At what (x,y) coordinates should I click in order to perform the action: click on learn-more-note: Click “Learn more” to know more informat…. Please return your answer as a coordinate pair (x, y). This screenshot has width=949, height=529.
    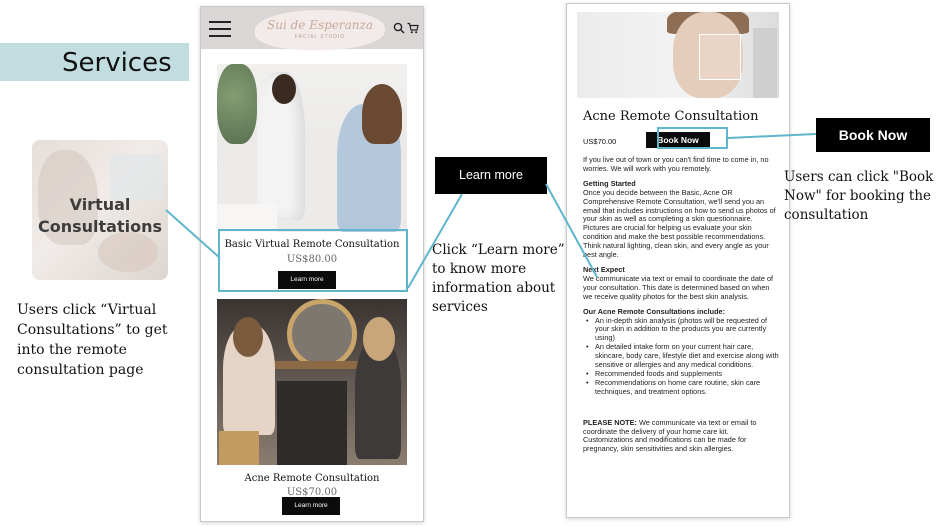
    Looking at the image, I should click on (498, 278).